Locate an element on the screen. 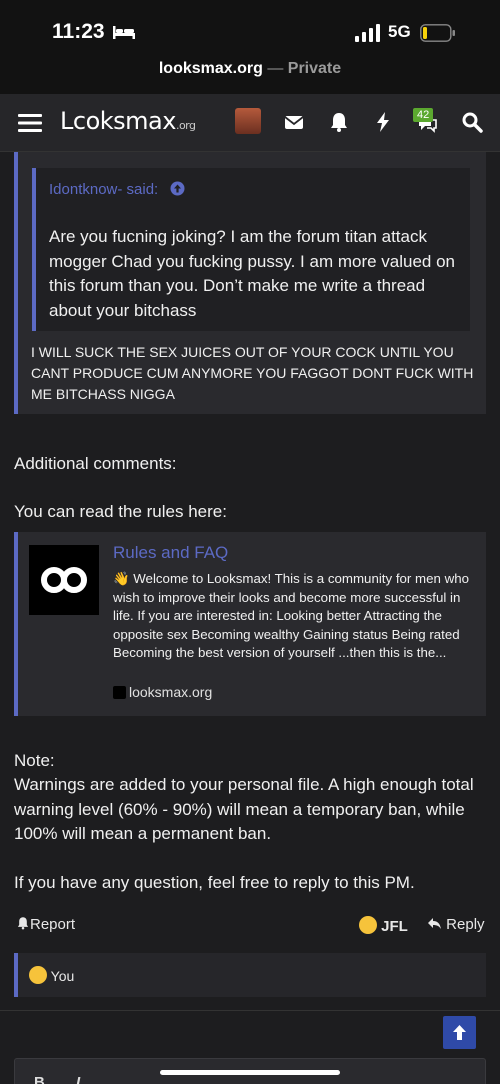 This screenshot has height=1084, width=500. arrow-up-circle-icon is located at coordinates (177, 188).